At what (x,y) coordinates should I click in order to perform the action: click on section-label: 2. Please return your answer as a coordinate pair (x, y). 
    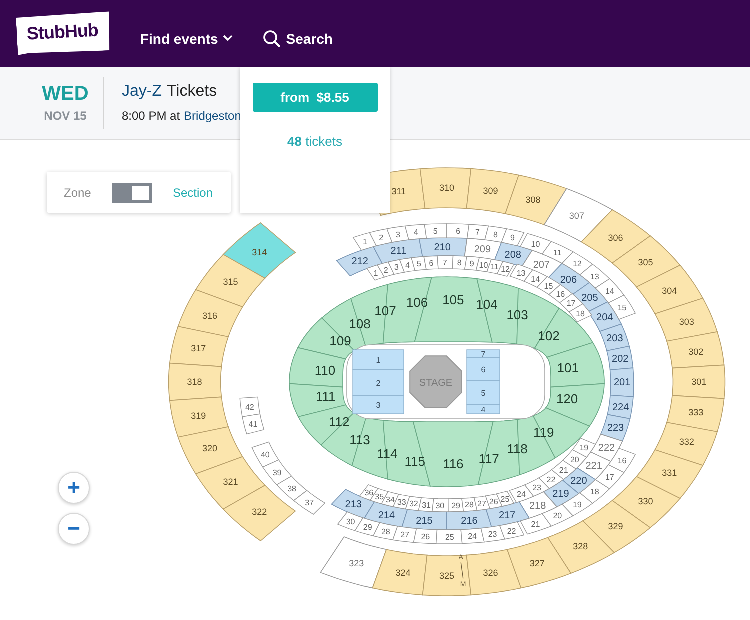
    Looking at the image, I should click on (378, 383).